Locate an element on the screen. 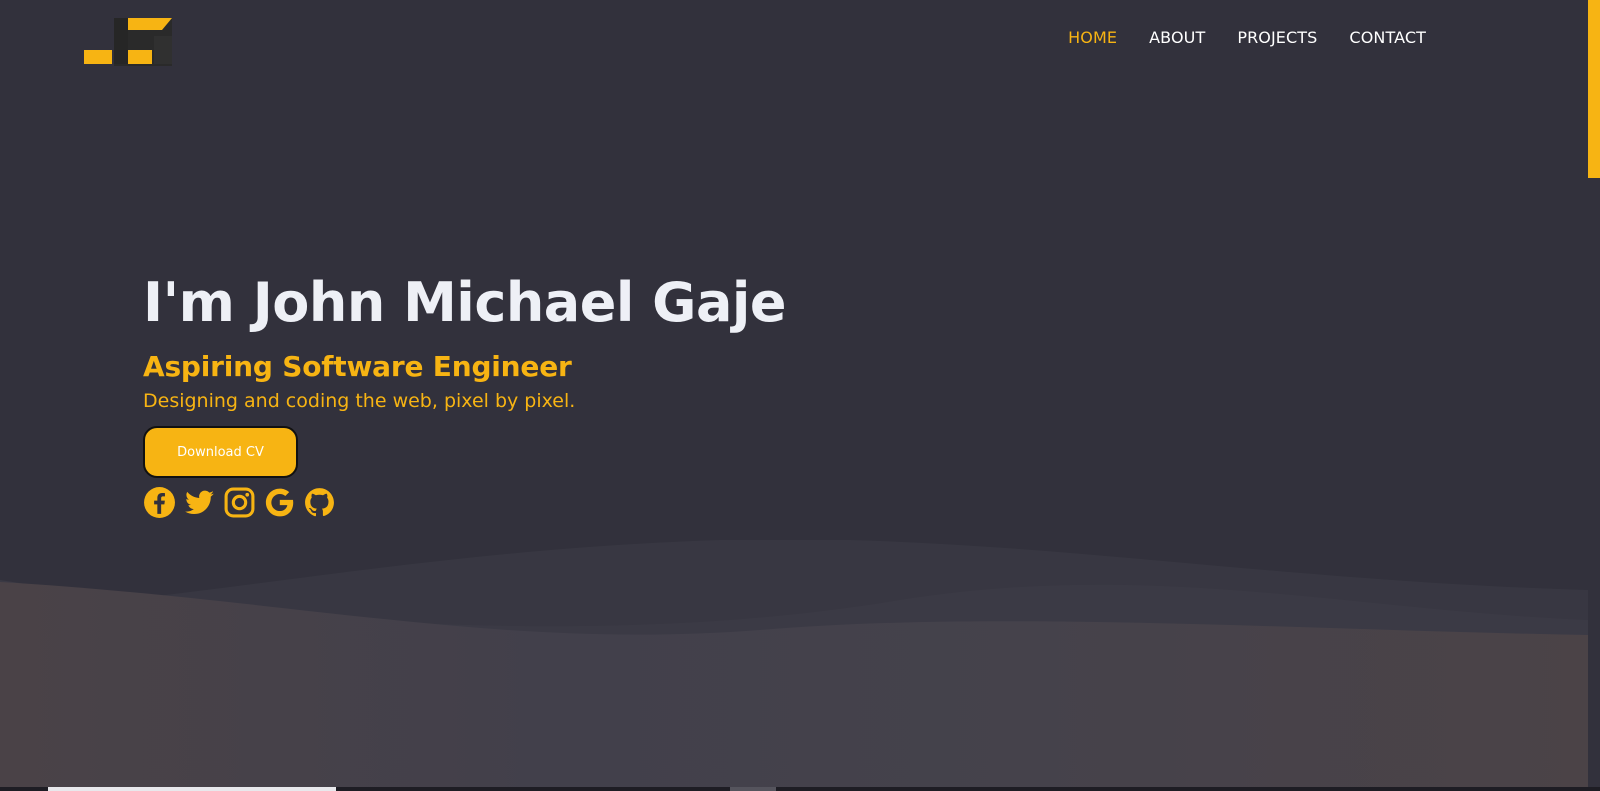 The image size is (1600, 791). twitter-icon is located at coordinates (199, 502).